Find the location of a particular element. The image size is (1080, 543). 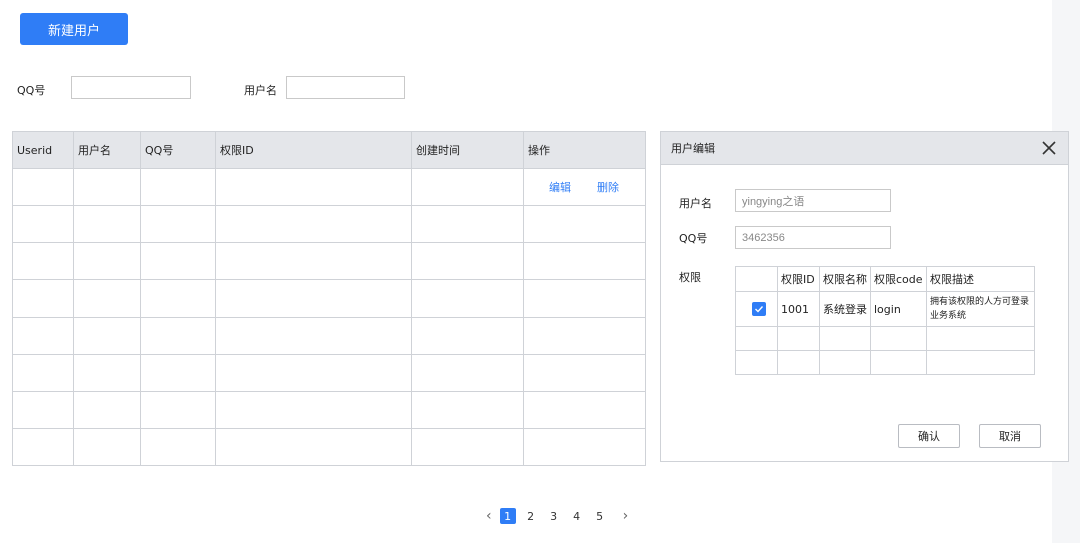

dialog-username-label: 用户名 is located at coordinates (695, 203).